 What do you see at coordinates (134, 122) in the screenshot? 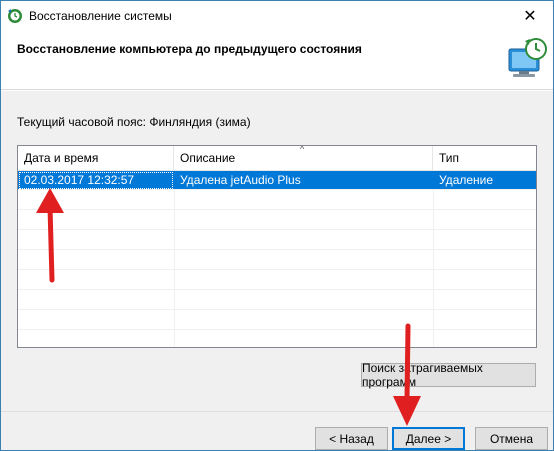
I see `timezone-label: Текущий часовой пояс: Финляндия (зима)` at bounding box center [134, 122].